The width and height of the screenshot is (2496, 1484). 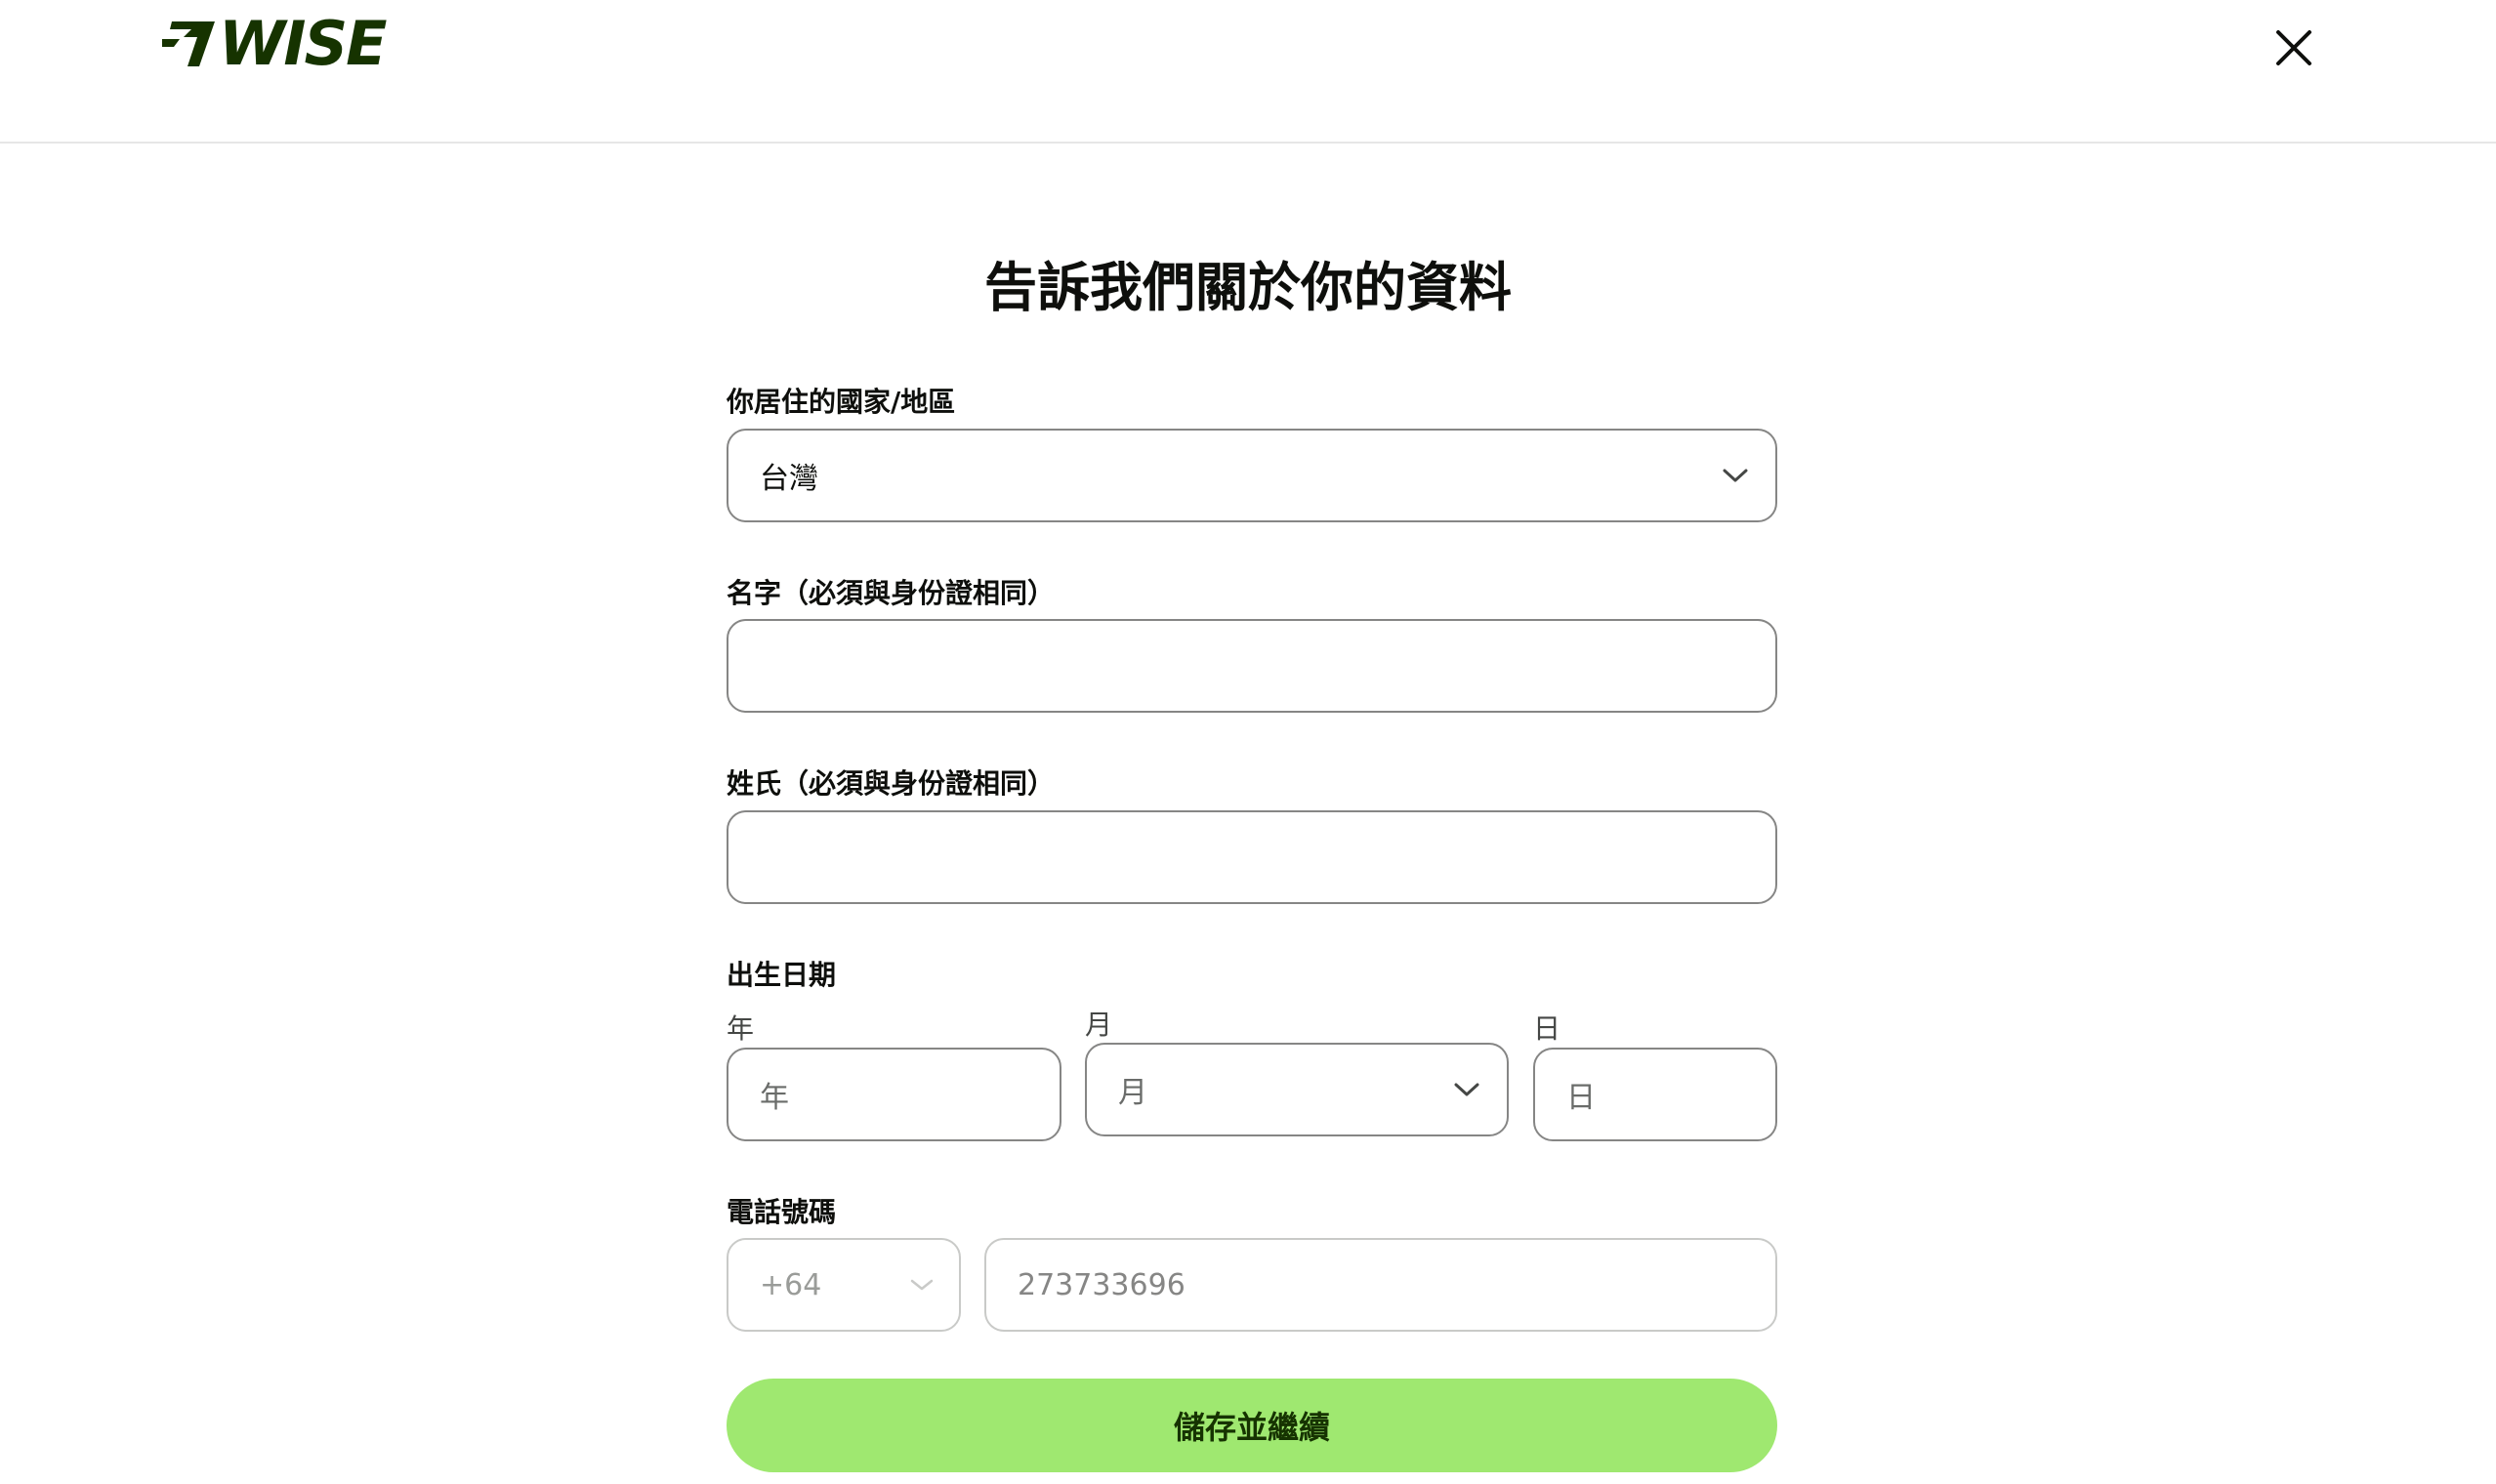 I want to click on close-icon, so click(x=2293, y=48).